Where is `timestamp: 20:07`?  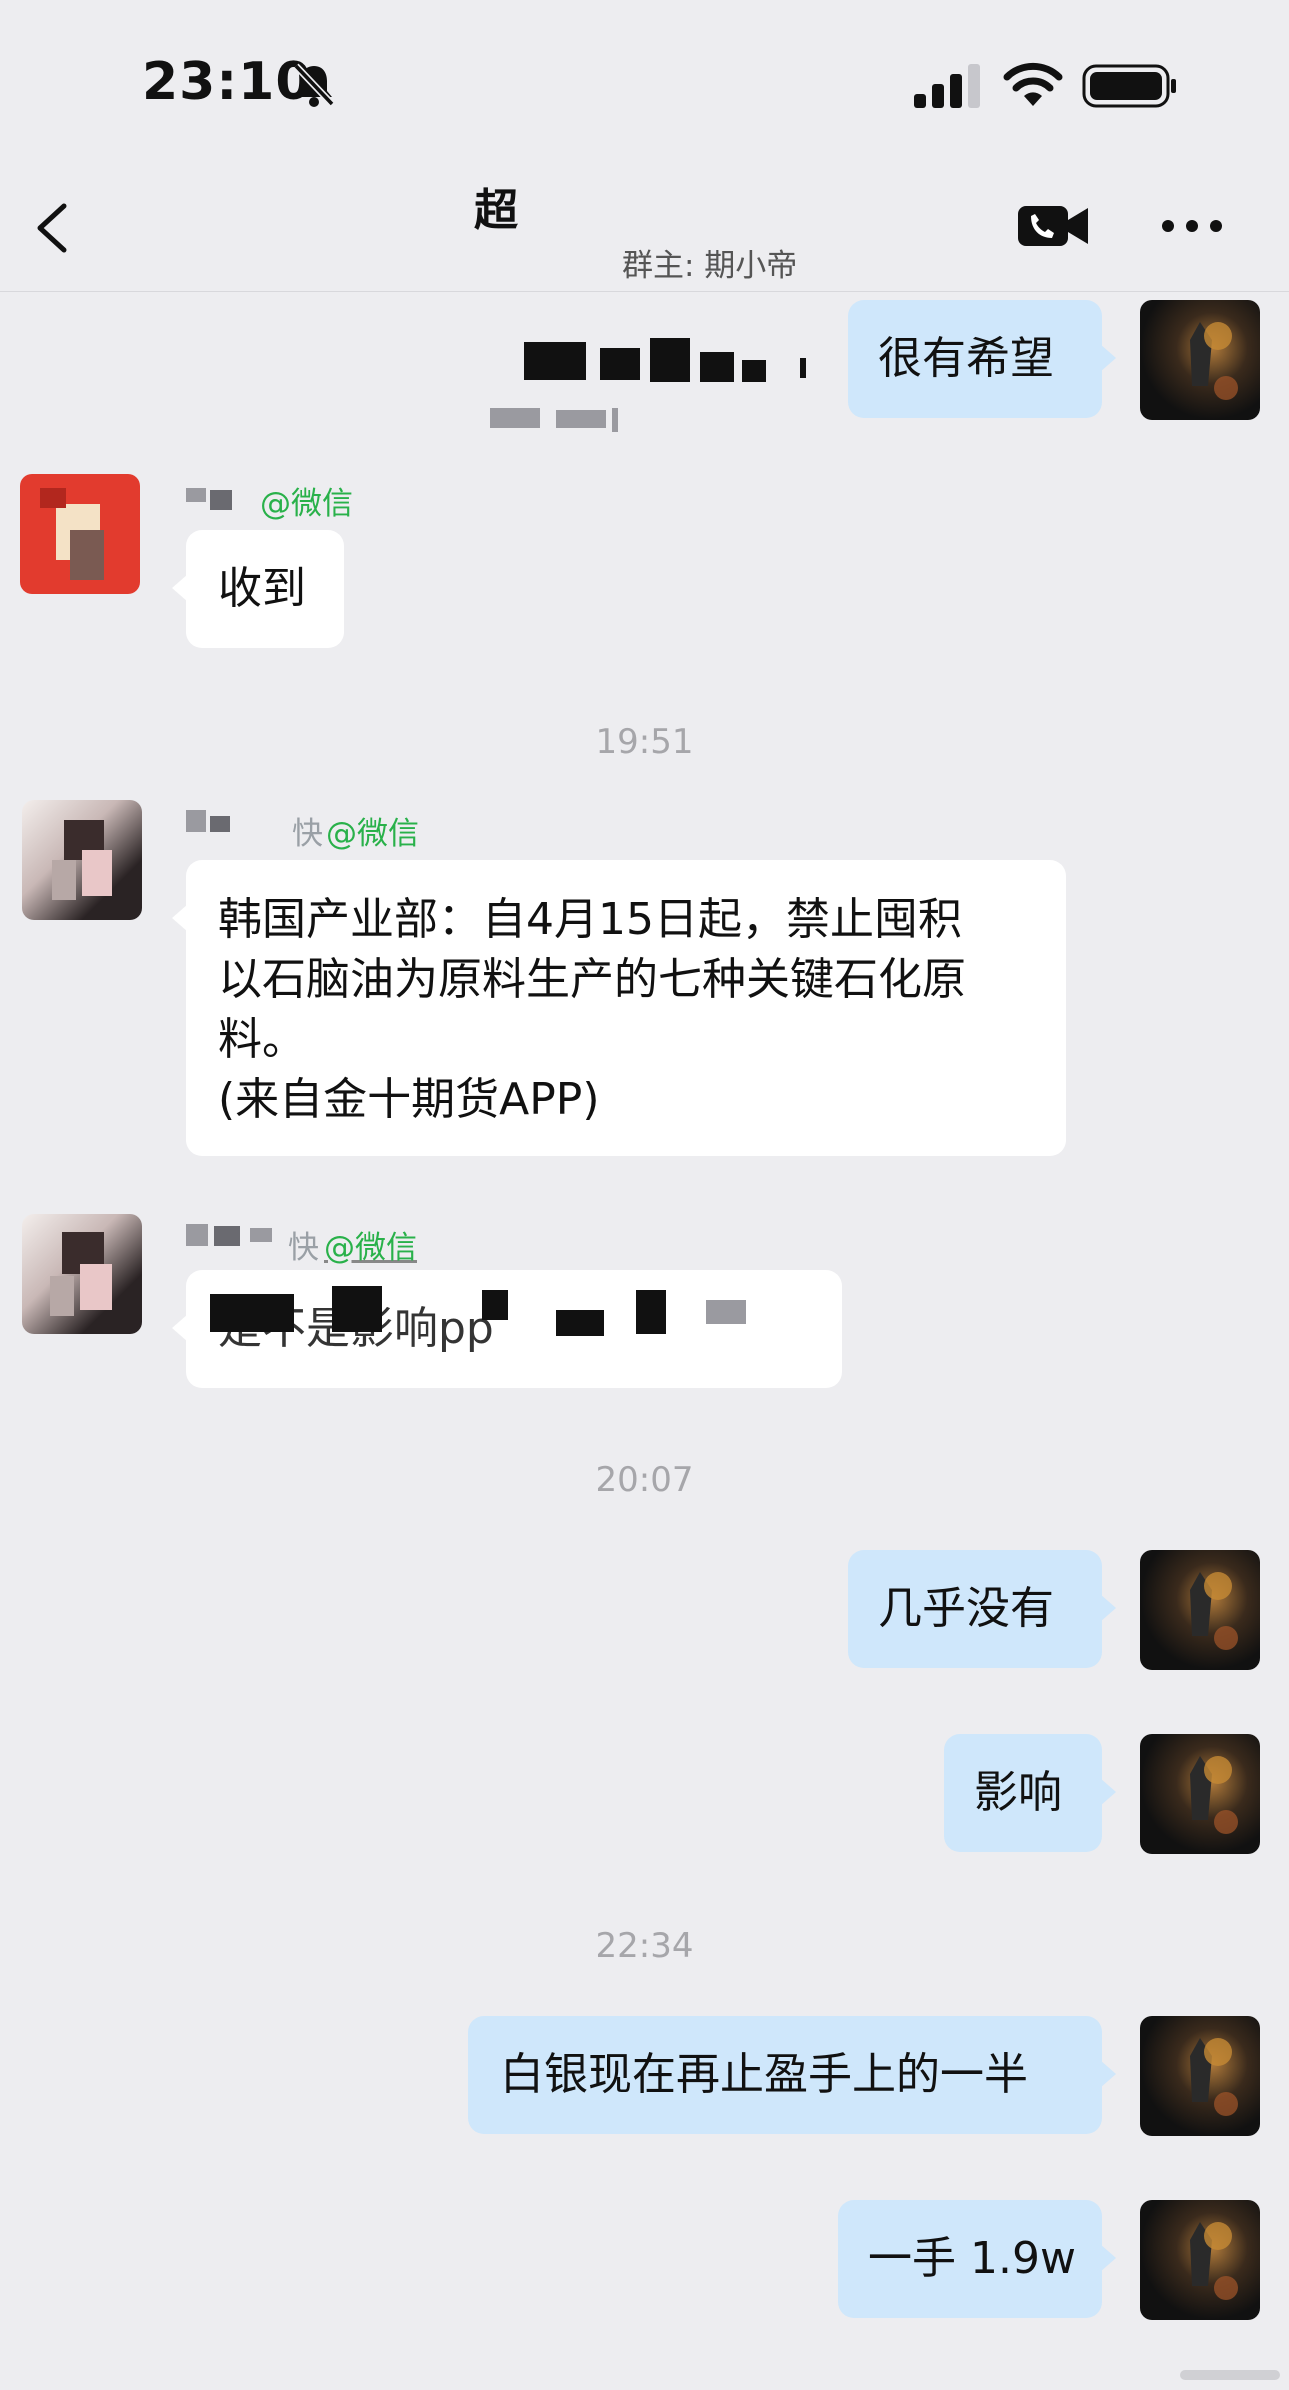
timestamp: 20:07 is located at coordinates (644, 1480).